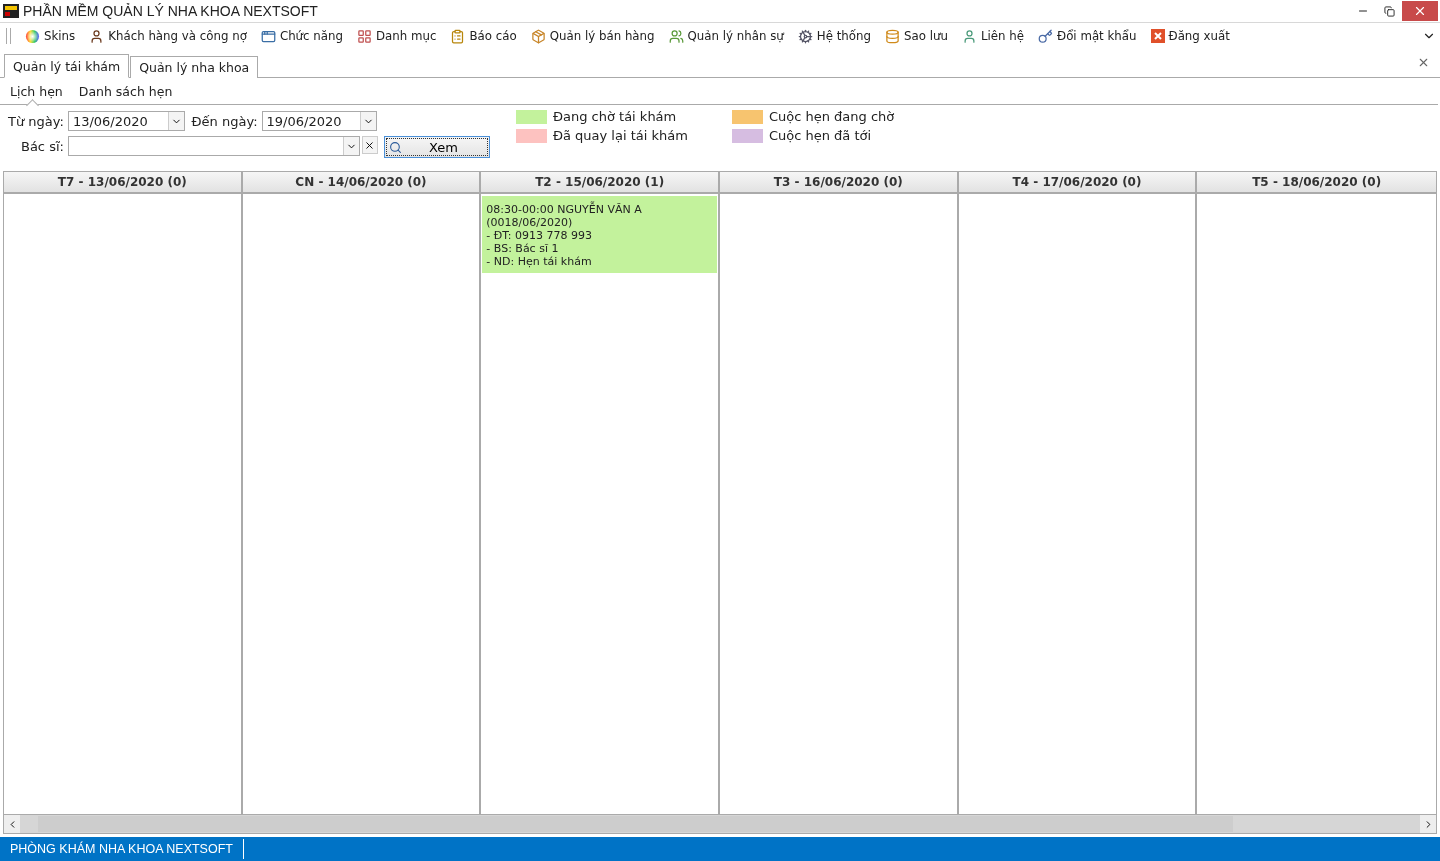 This screenshot has width=1440, height=861. I want to click on menu-item: Đăng xuất, so click(1190, 36).